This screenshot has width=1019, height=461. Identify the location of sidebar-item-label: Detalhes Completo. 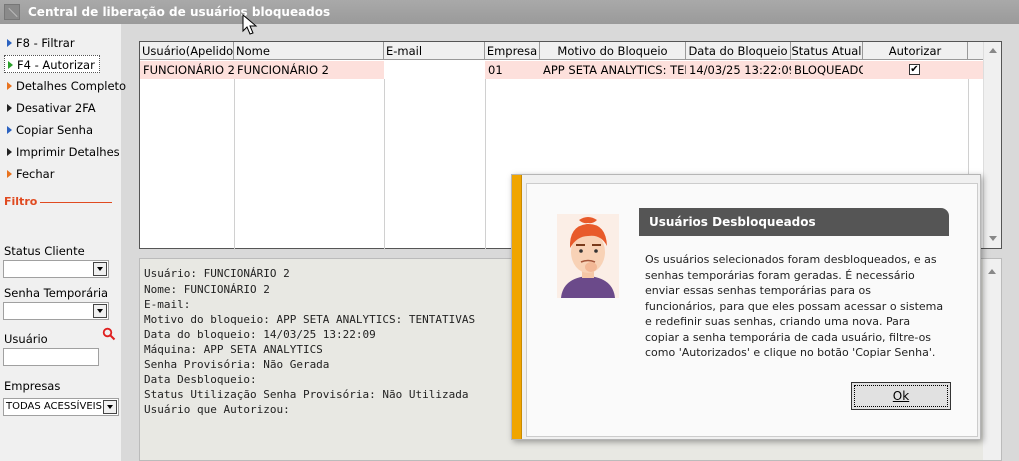
(71, 86).